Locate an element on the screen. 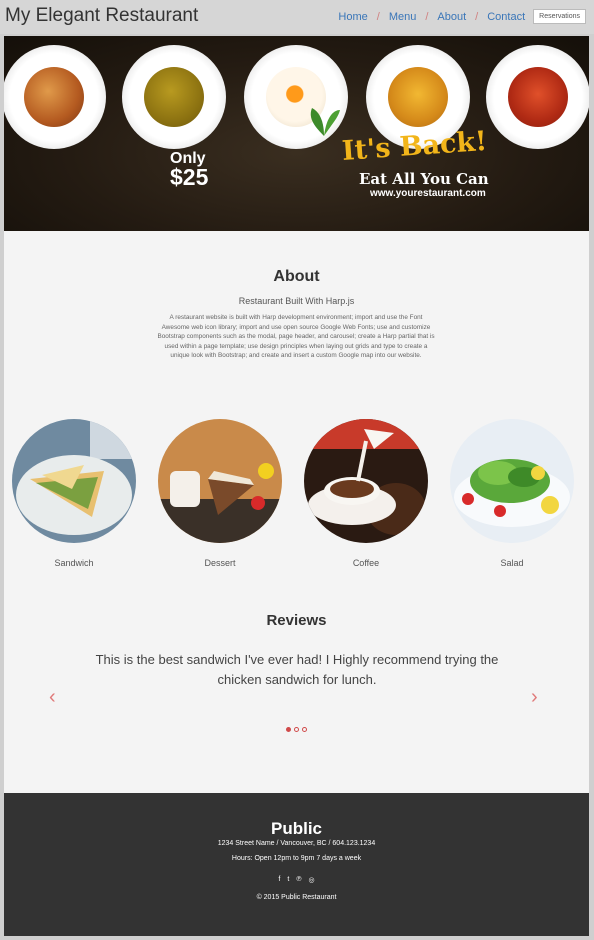  nav-link-contact: Contact is located at coordinates (506, 17).